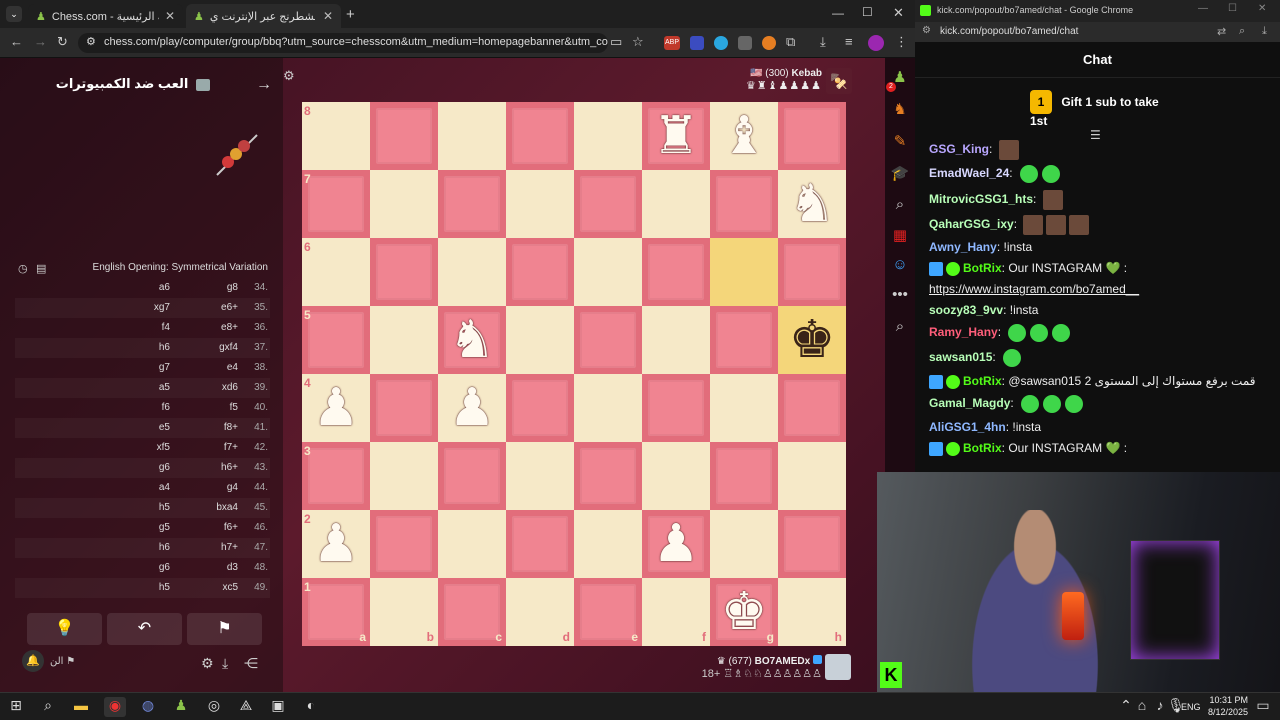 The image size is (1280, 720). Describe the element at coordinates (472, 408) in the screenshot. I see `square-c4: ♟` at that location.